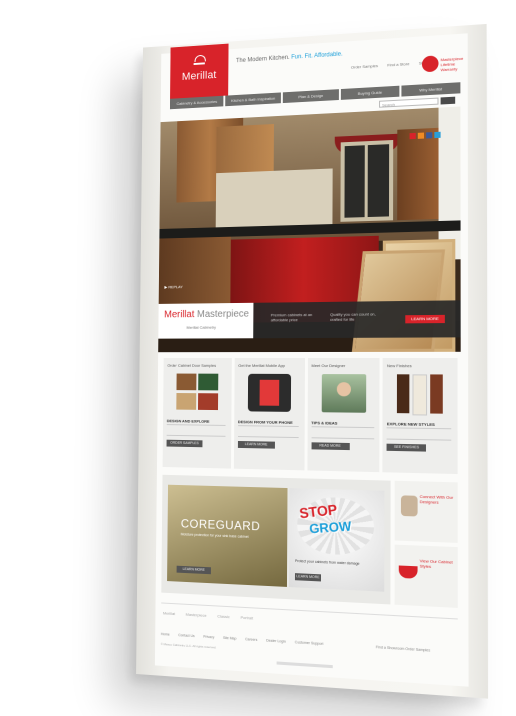 The image size is (516, 716). I want to click on app-learn-more-button: LEARN MORE, so click(256, 444).